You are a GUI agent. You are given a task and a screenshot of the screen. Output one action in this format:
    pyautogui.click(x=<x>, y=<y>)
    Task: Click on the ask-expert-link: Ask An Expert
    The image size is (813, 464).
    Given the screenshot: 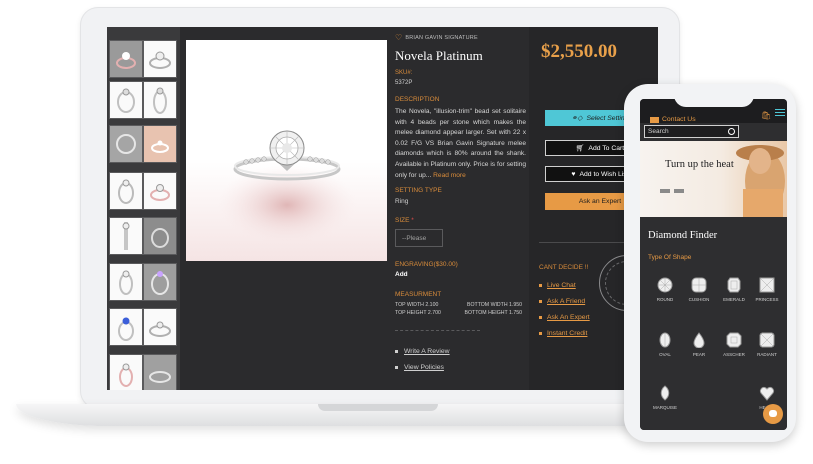 What is the action you would take?
    pyautogui.click(x=564, y=317)
    